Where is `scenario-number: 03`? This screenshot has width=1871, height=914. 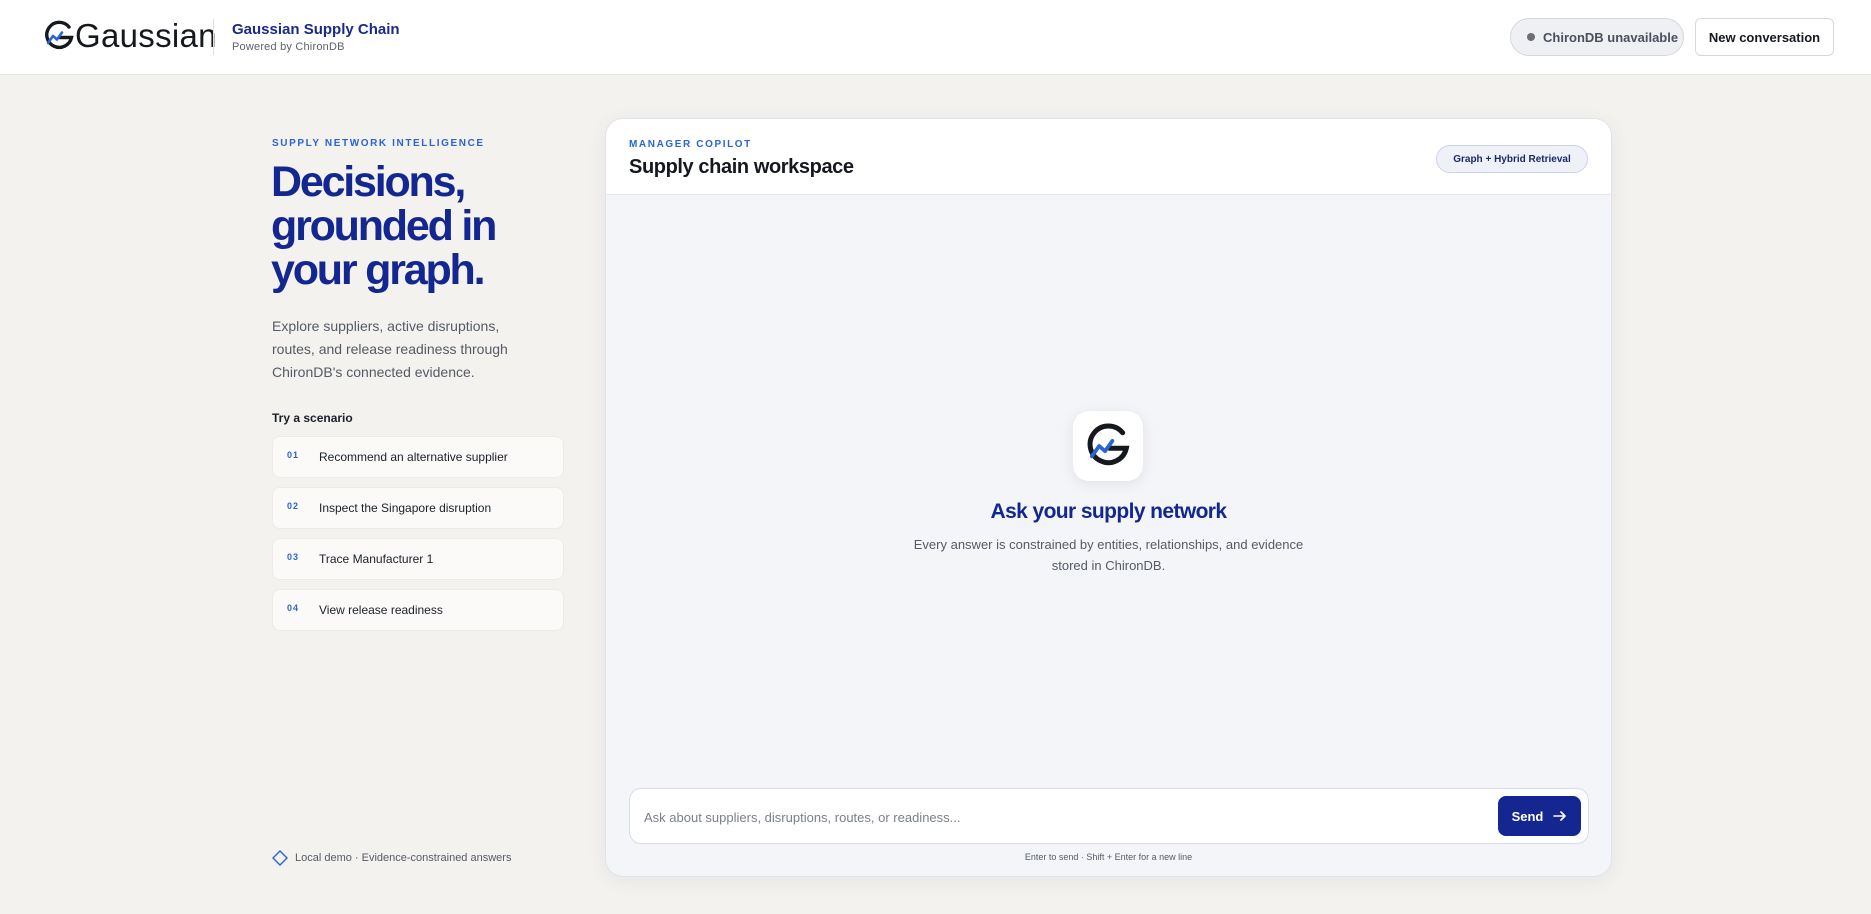
scenario-number: 03 is located at coordinates (293, 557).